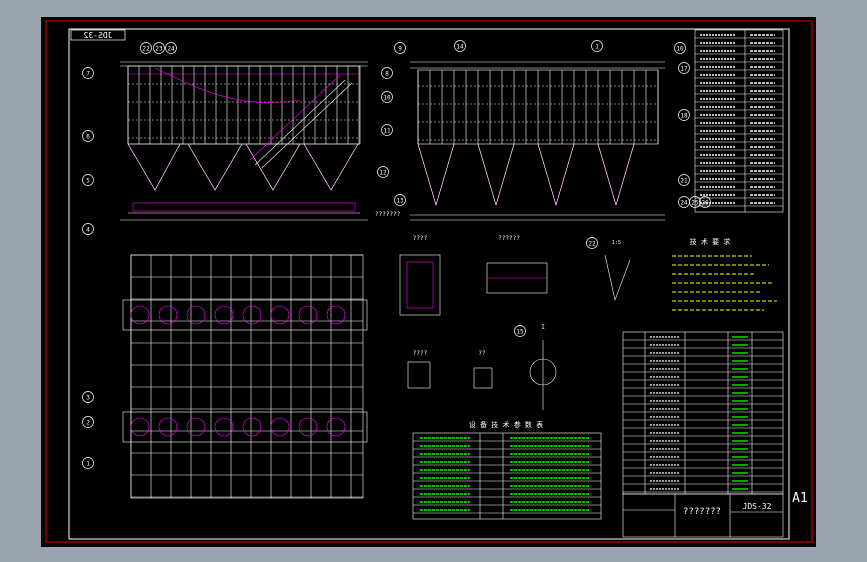 This screenshot has width=867, height=562. What do you see at coordinates (543, 327) in the screenshot?
I see `section-label: I` at bounding box center [543, 327].